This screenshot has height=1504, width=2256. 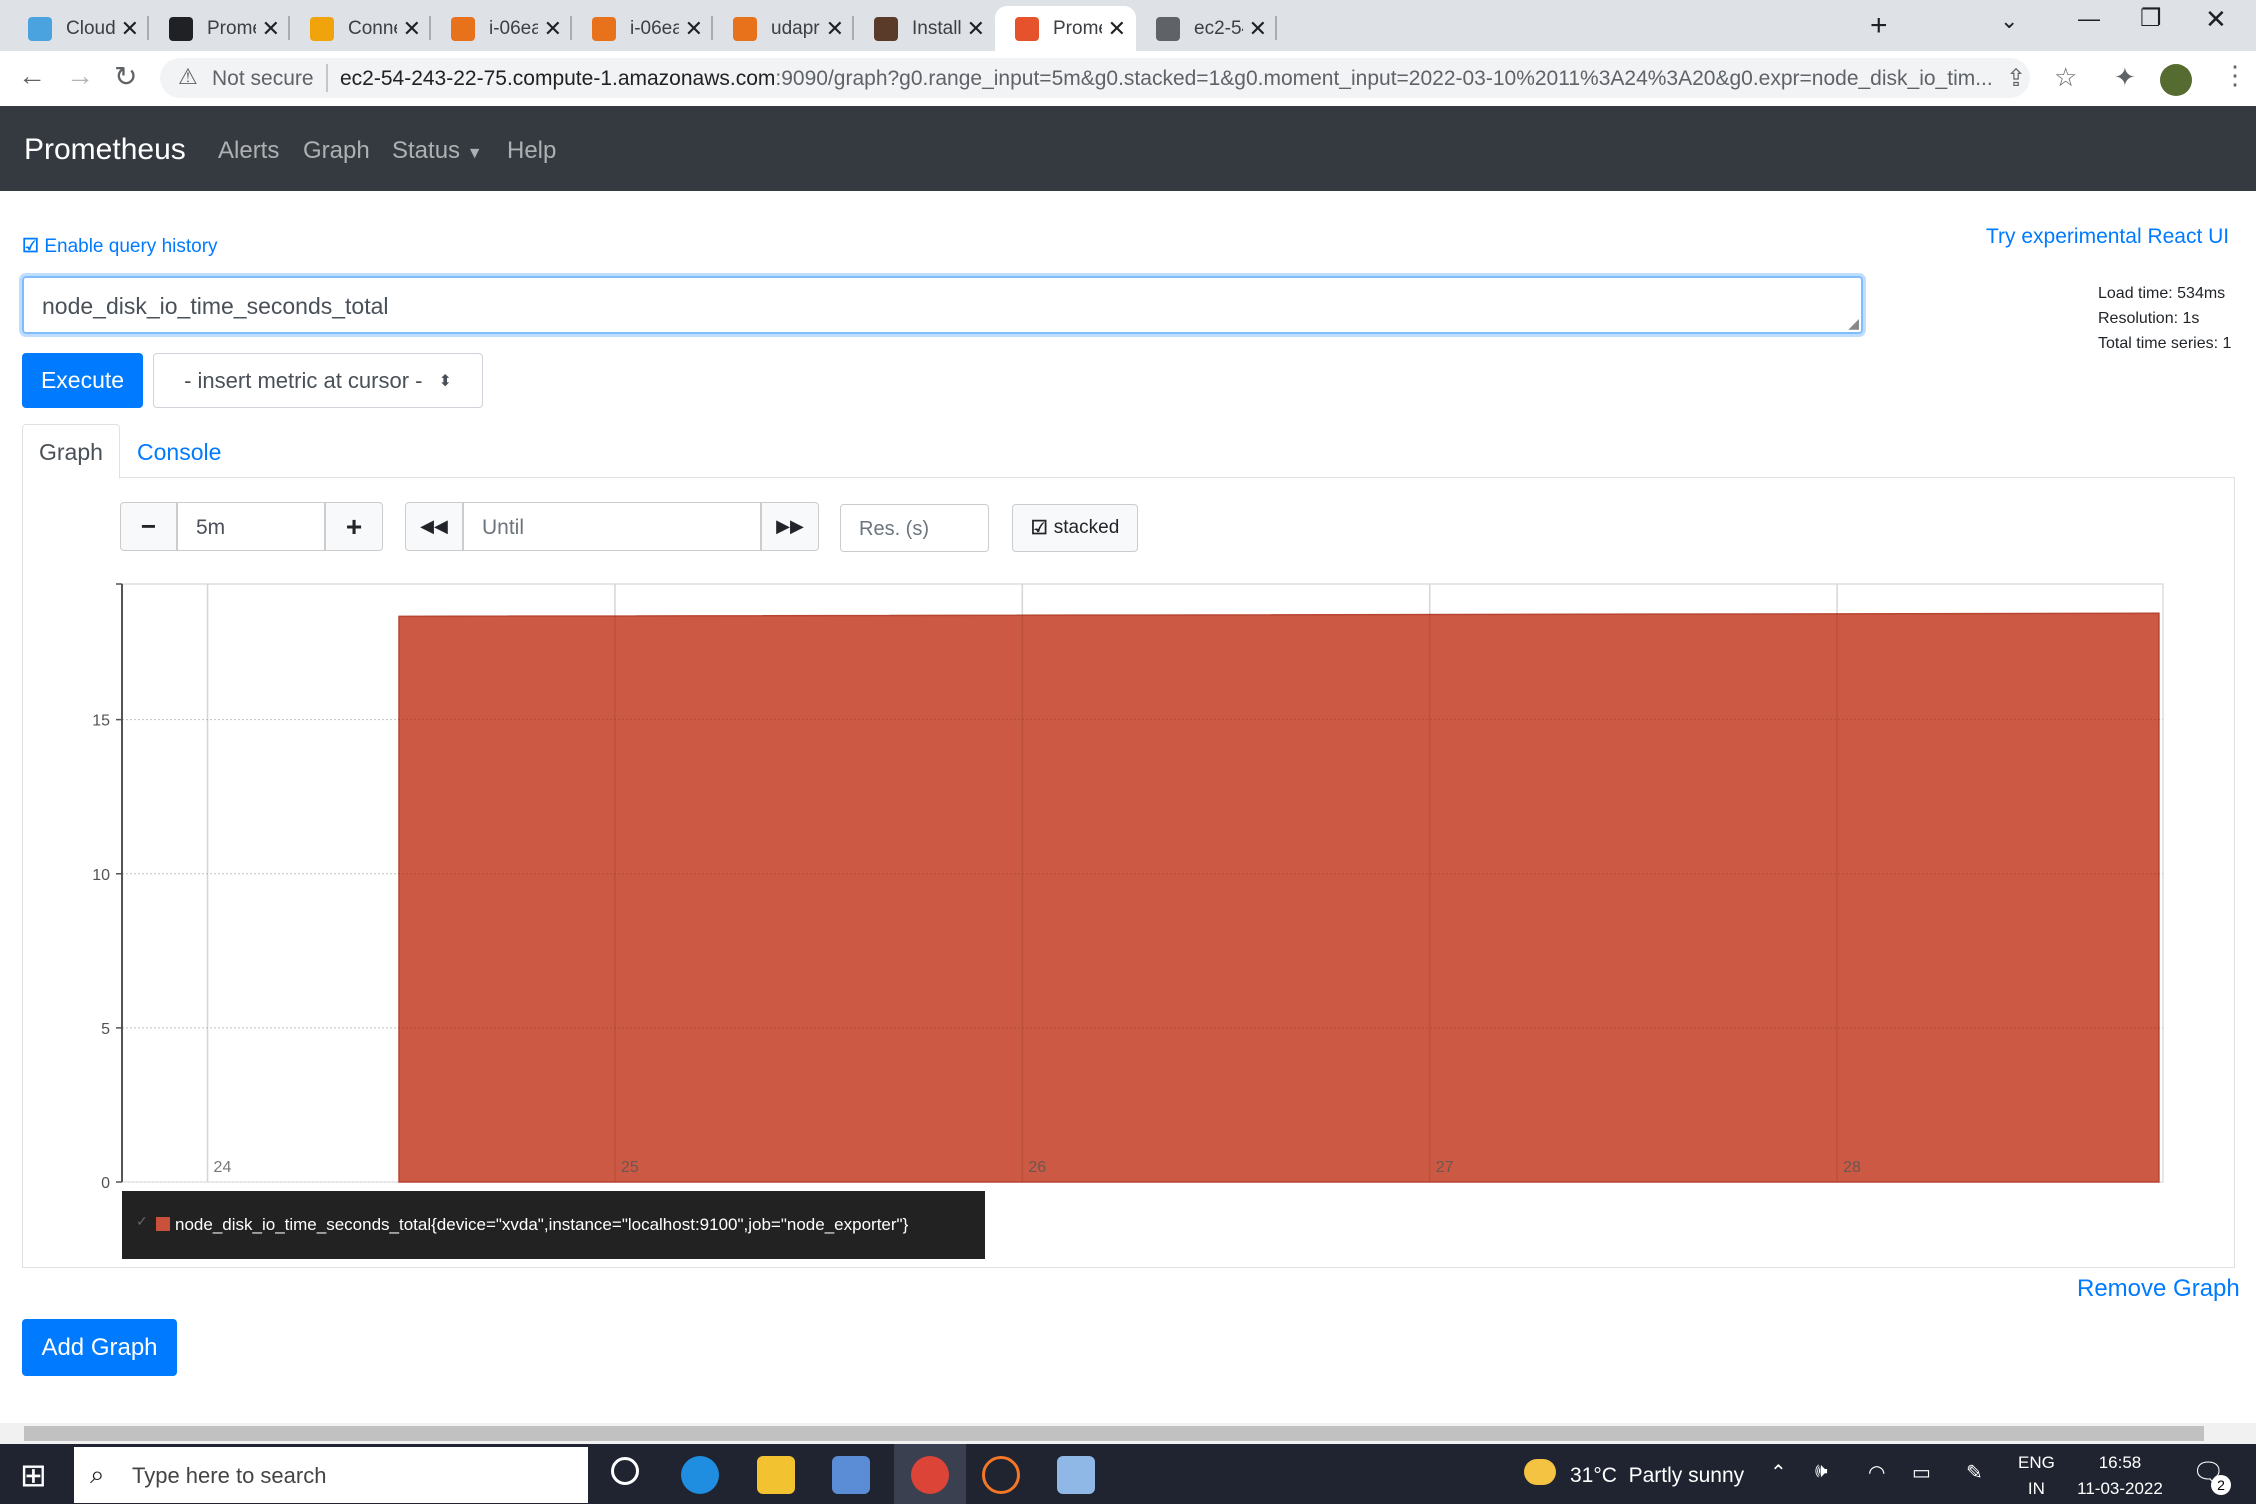 I want to click on file-explorer-icon, so click(x=776, y=1475).